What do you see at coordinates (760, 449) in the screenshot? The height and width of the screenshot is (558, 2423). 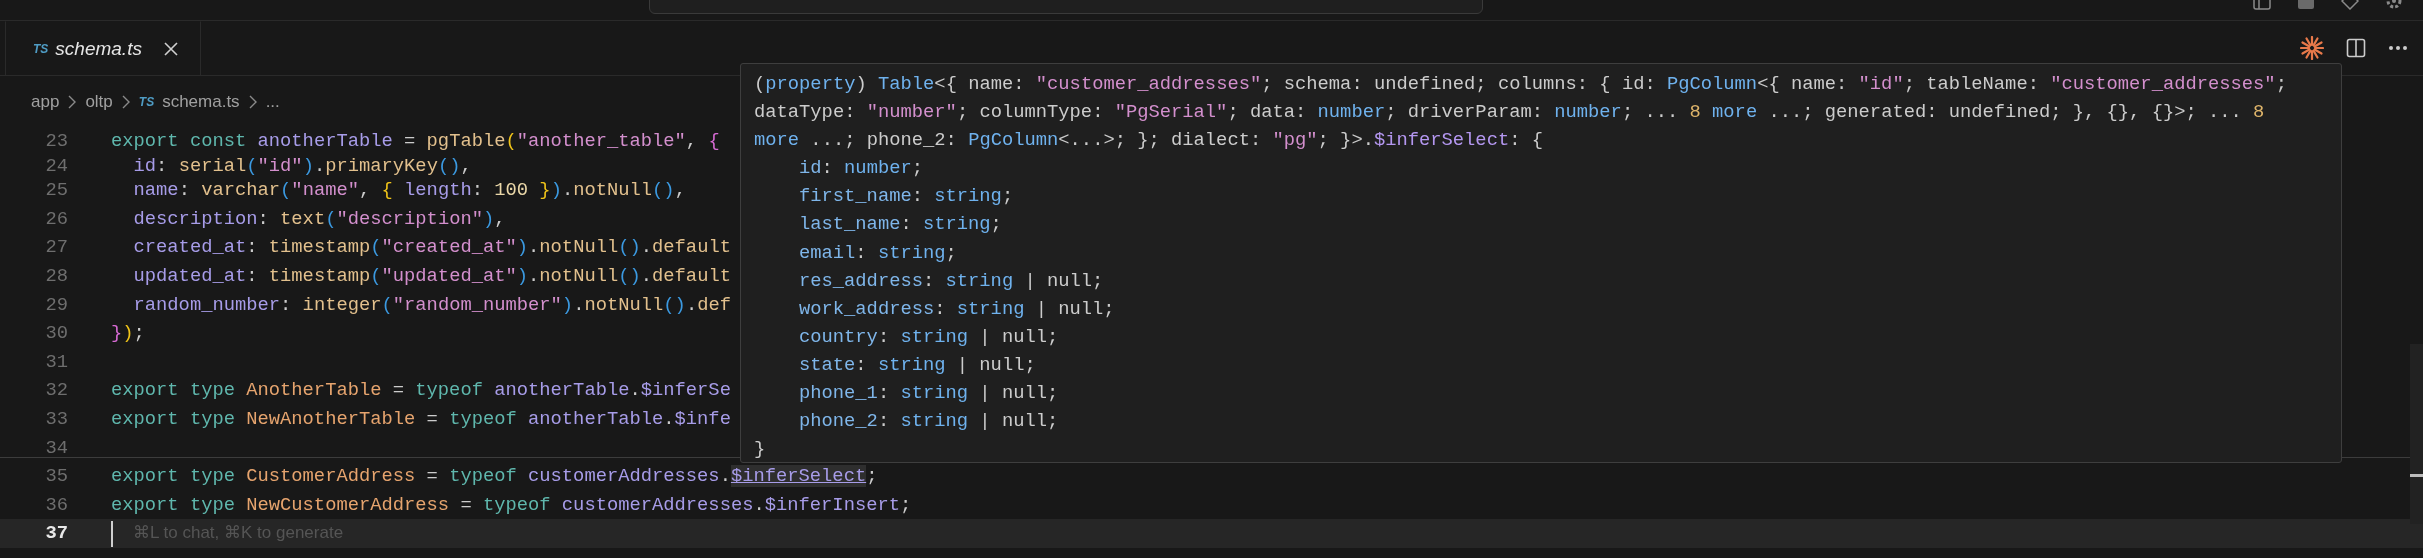 I see `hover-line: }` at bounding box center [760, 449].